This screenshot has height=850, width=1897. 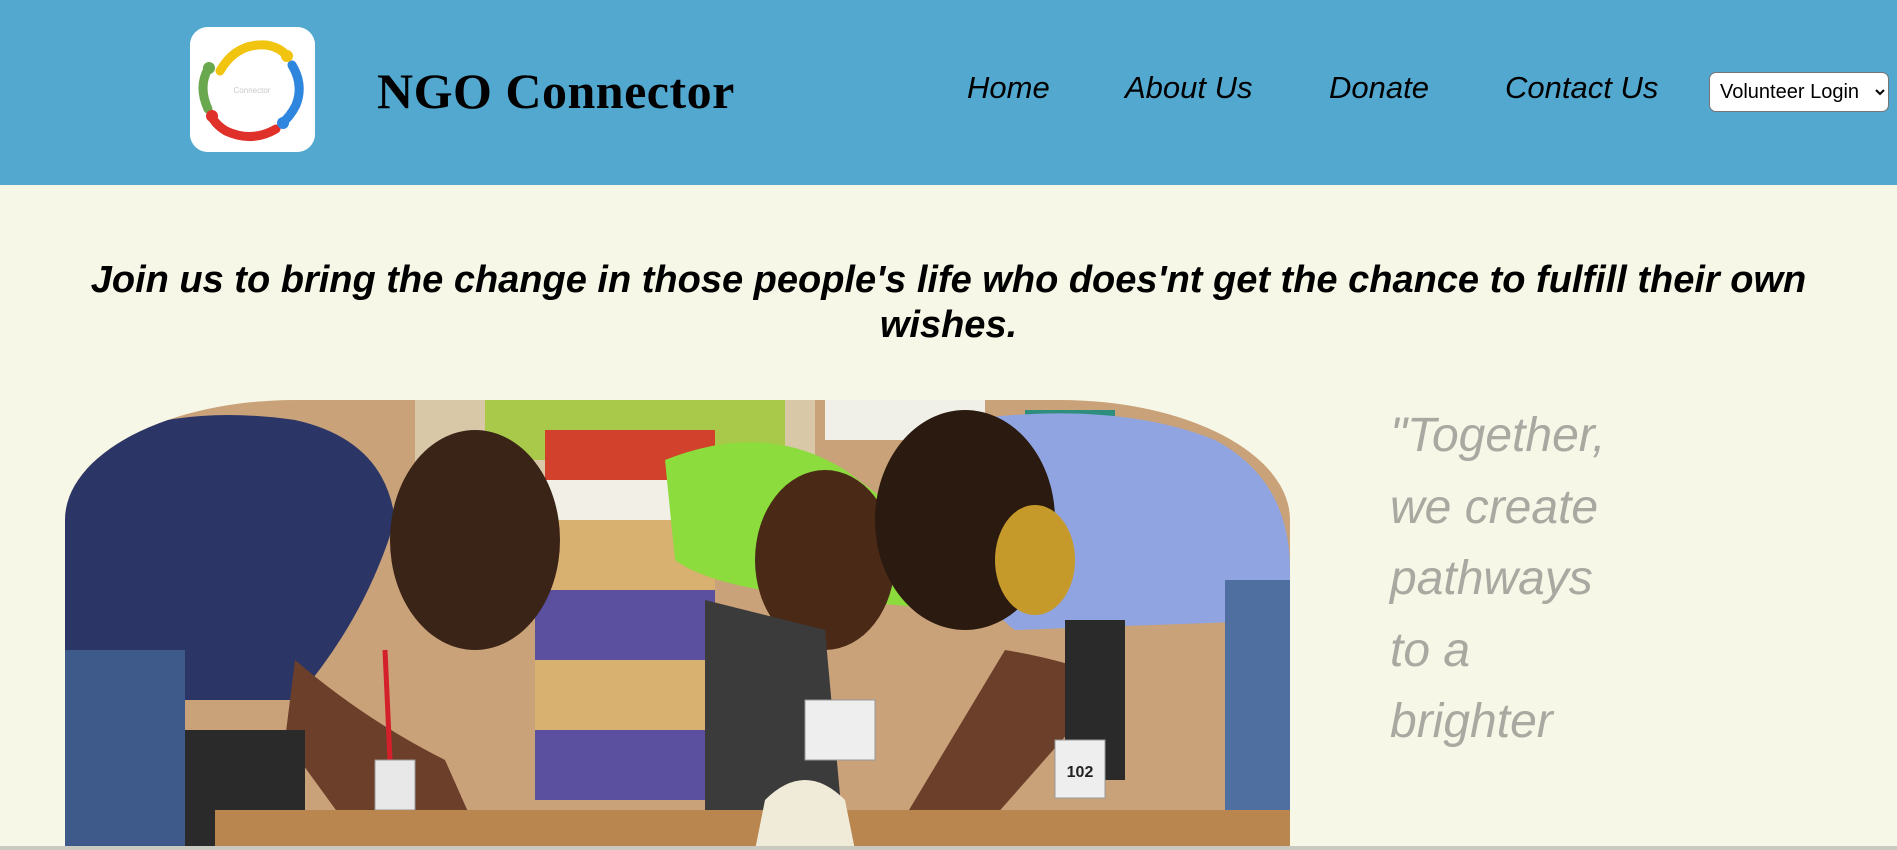 I want to click on horizontal-scrollbar, so click(x=948, y=848).